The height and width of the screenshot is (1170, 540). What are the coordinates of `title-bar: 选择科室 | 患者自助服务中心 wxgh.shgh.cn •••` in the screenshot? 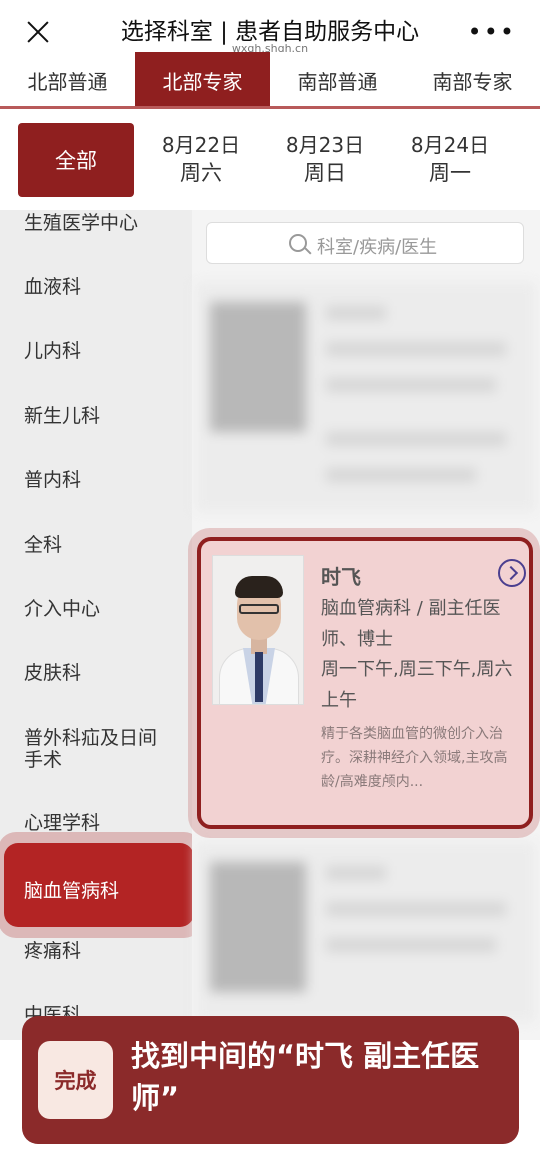 It's located at (270, 27).